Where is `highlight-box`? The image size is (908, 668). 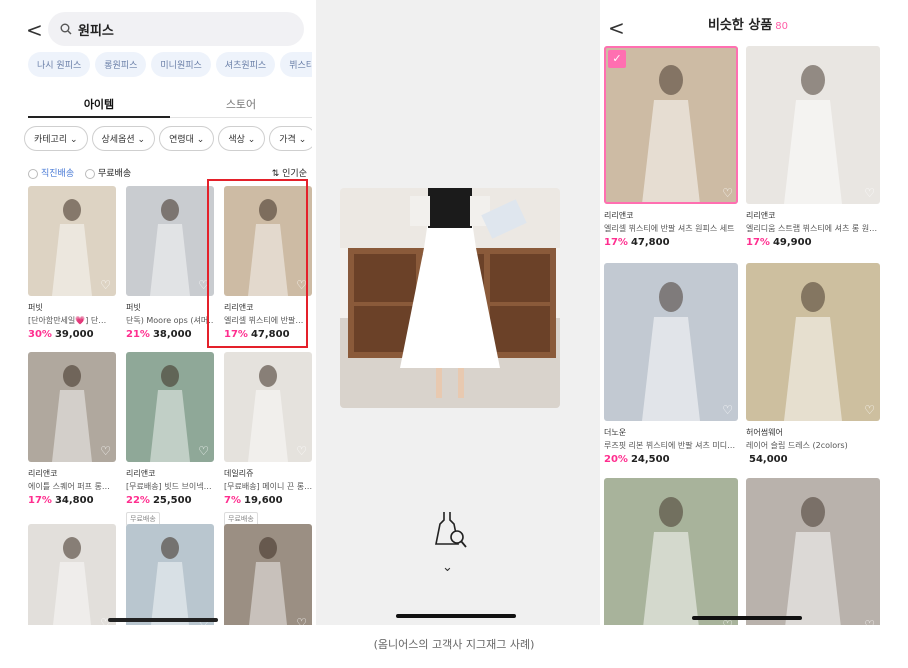
highlight-box is located at coordinates (257, 263).